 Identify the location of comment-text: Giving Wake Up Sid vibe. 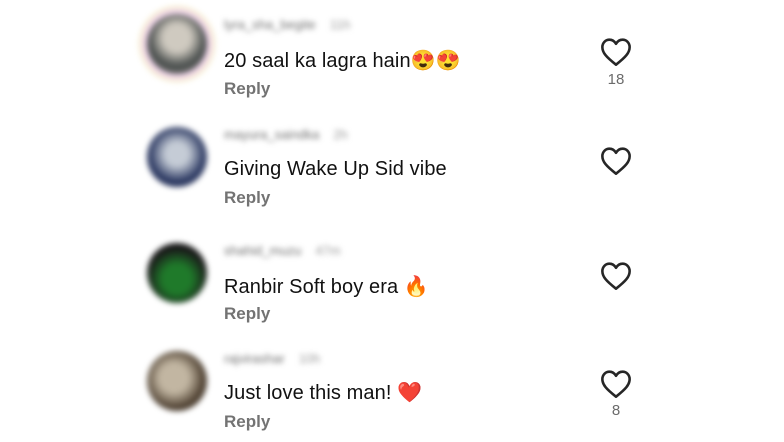
(335, 169).